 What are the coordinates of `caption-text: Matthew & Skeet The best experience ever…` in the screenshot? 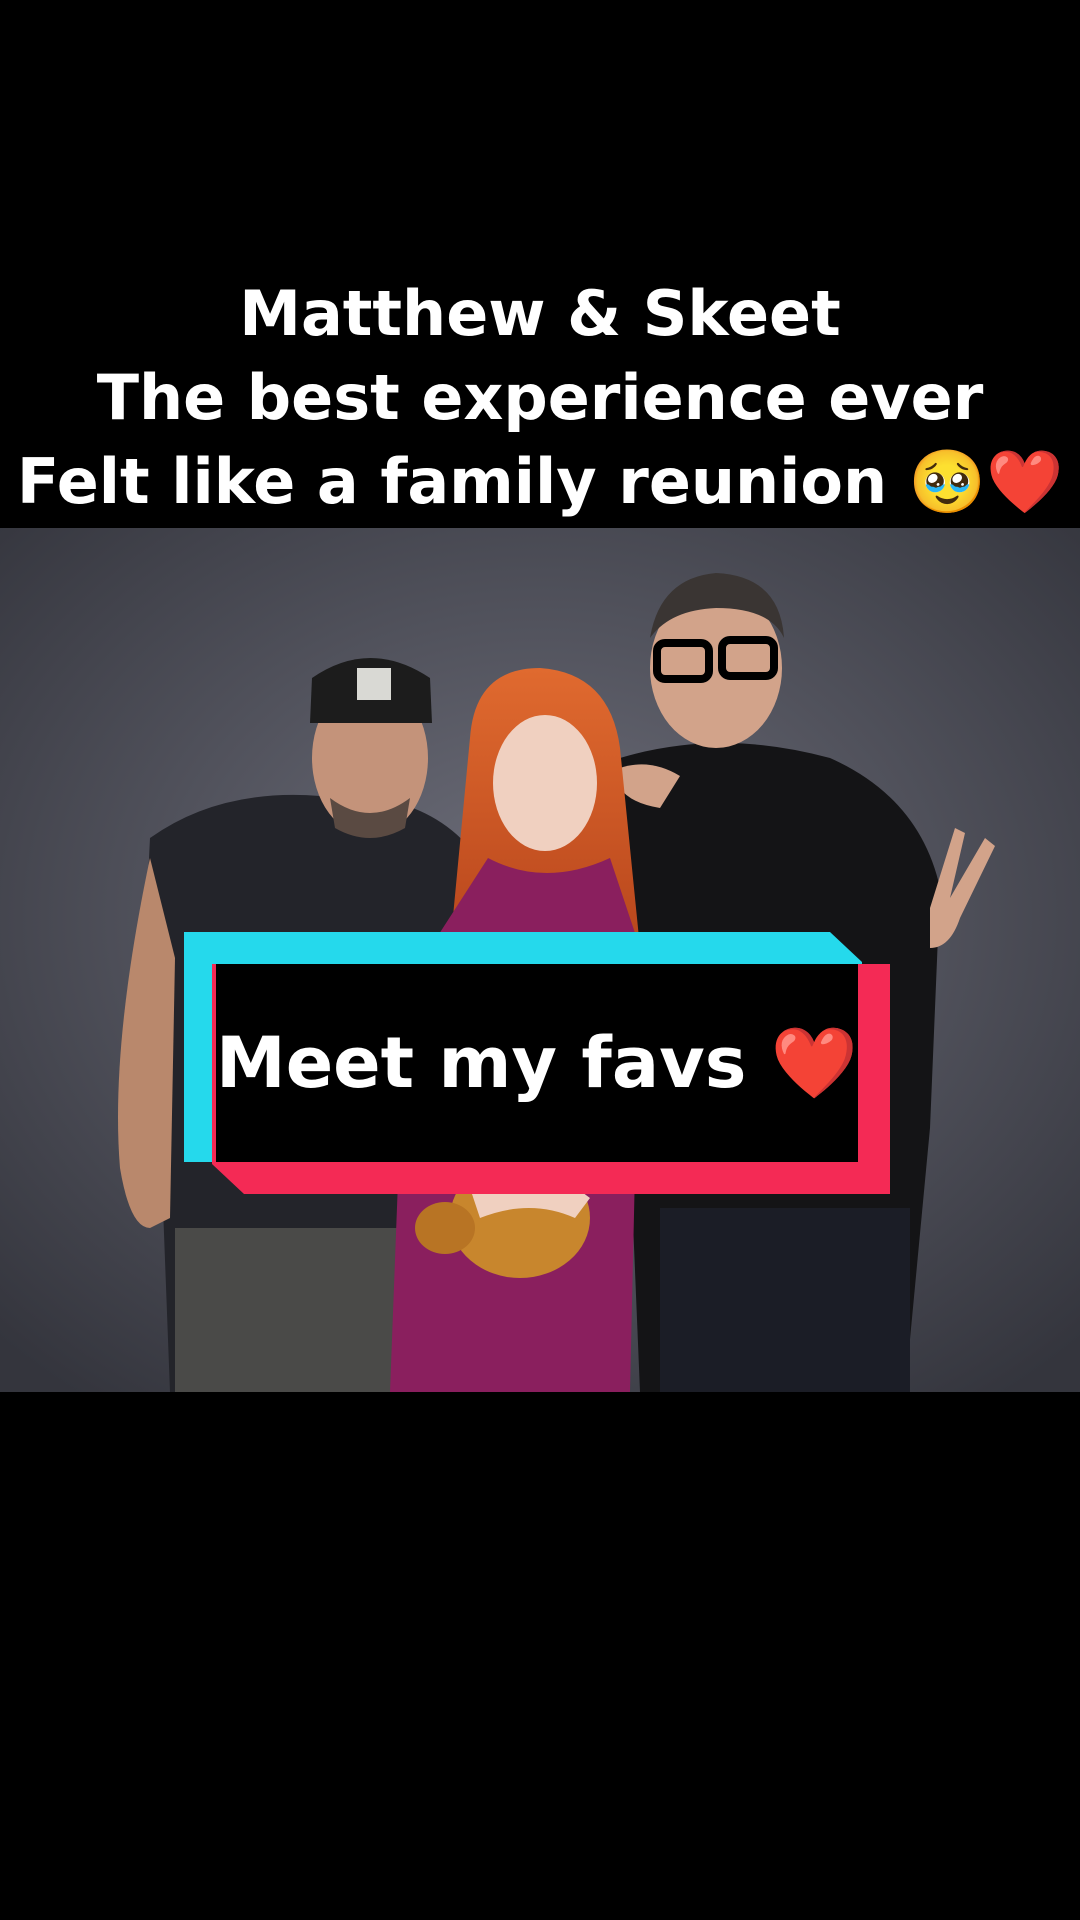 It's located at (540, 398).